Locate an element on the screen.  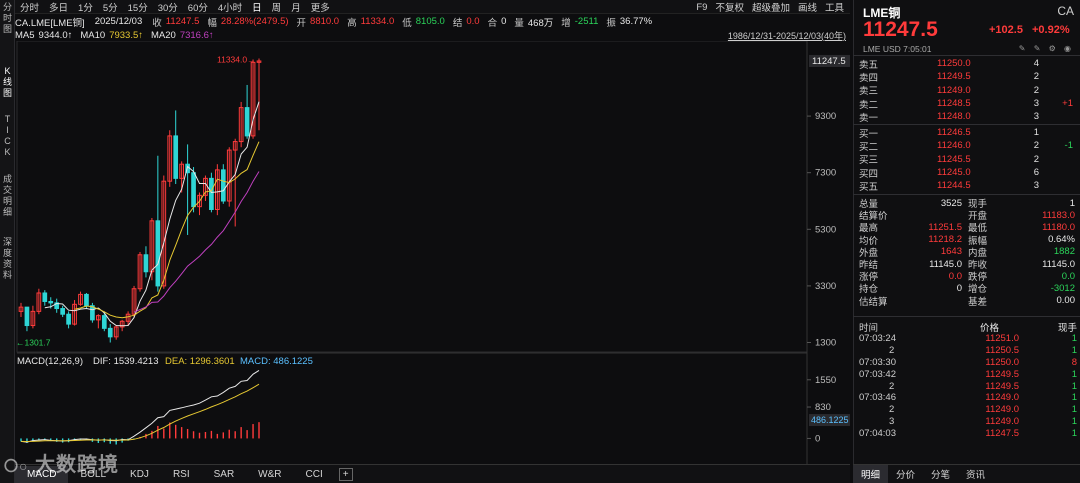
panel-tab-3: 资讯 is located at coordinates (975, 474).